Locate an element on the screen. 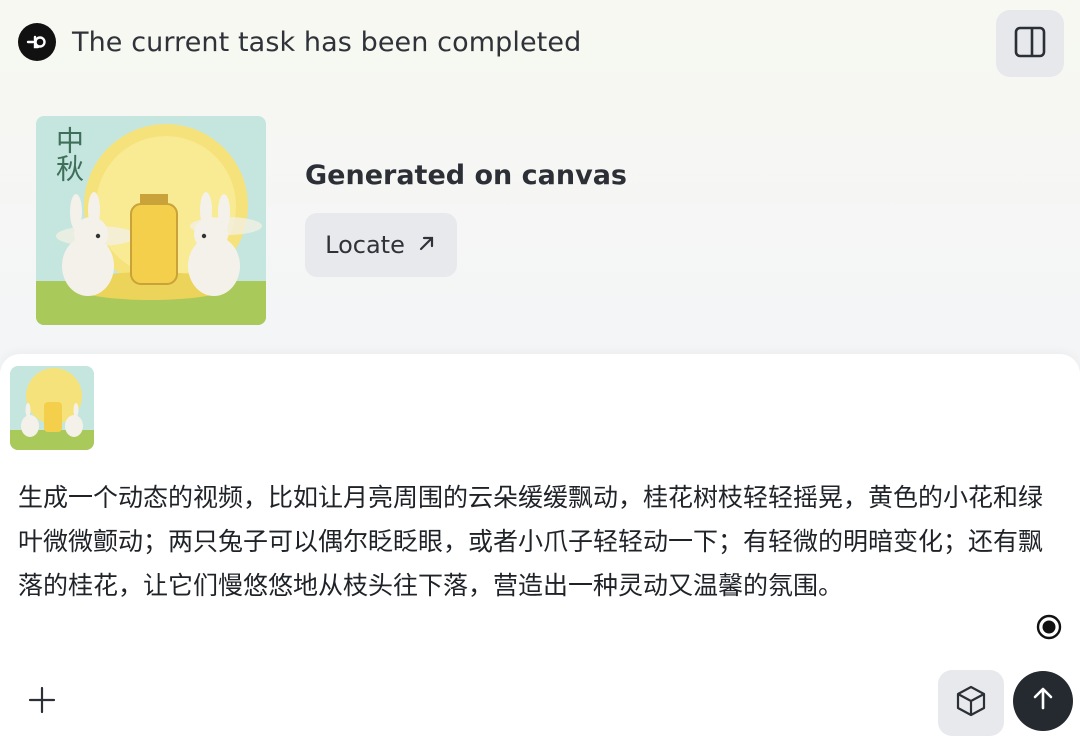 This screenshot has width=1080, height=752. canvas-title: Generated on canvas is located at coordinates (466, 175).